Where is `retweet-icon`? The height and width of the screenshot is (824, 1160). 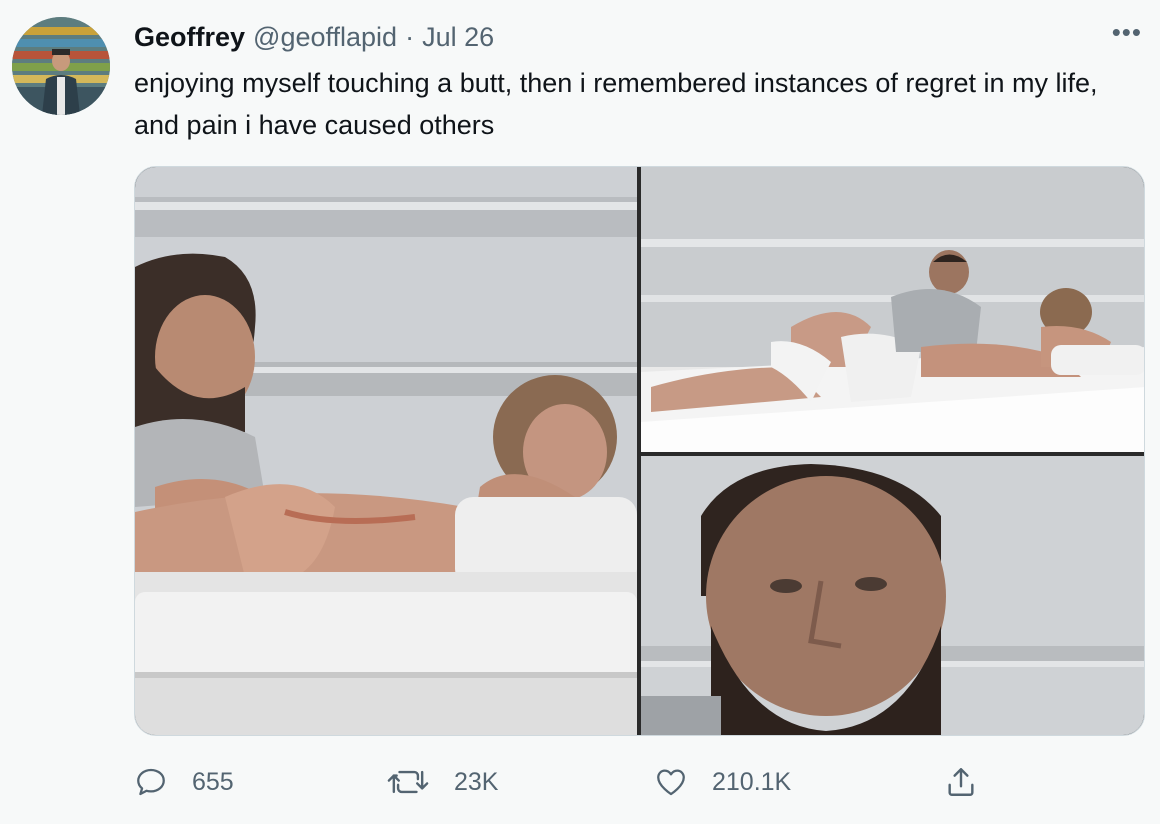 retweet-icon is located at coordinates (408, 782).